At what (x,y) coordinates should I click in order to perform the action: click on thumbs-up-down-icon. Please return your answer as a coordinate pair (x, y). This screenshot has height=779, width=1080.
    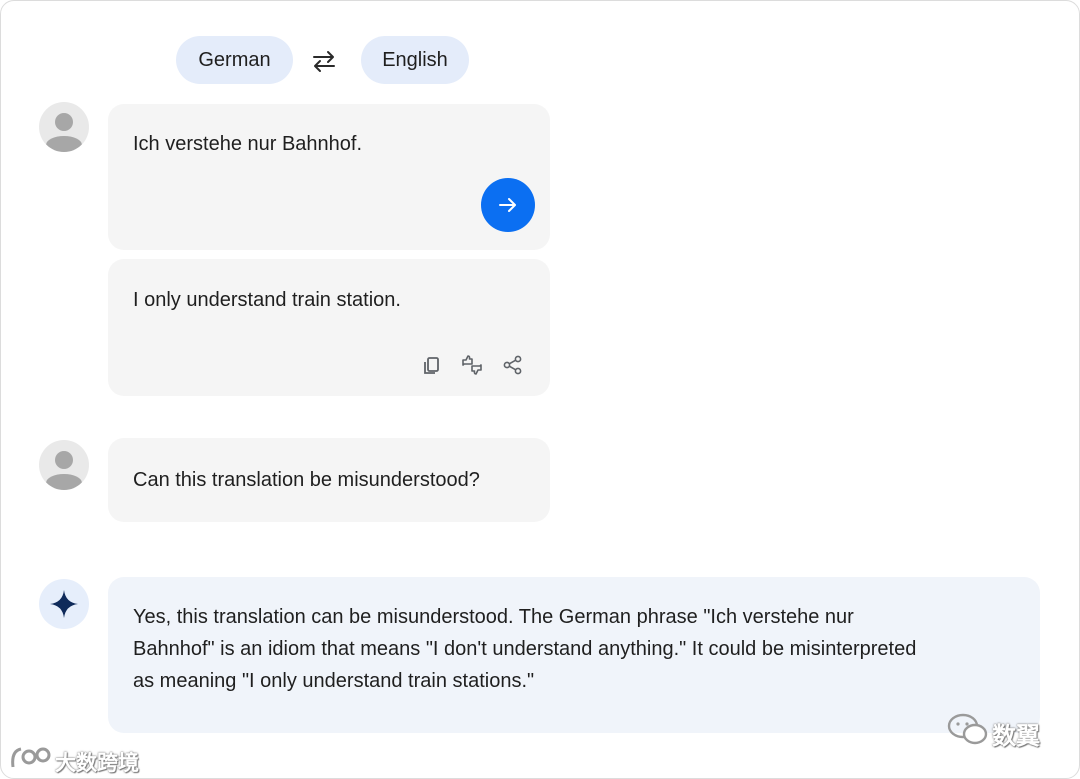
    Looking at the image, I should click on (472, 365).